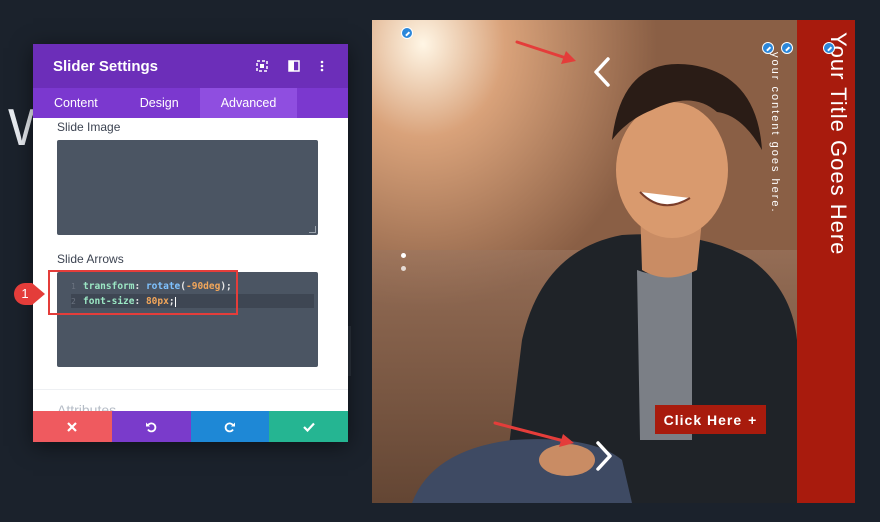  What do you see at coordinates (76, 103) in the screenshot?
I see `tab-content: Content` at bounding box center [76, 103].